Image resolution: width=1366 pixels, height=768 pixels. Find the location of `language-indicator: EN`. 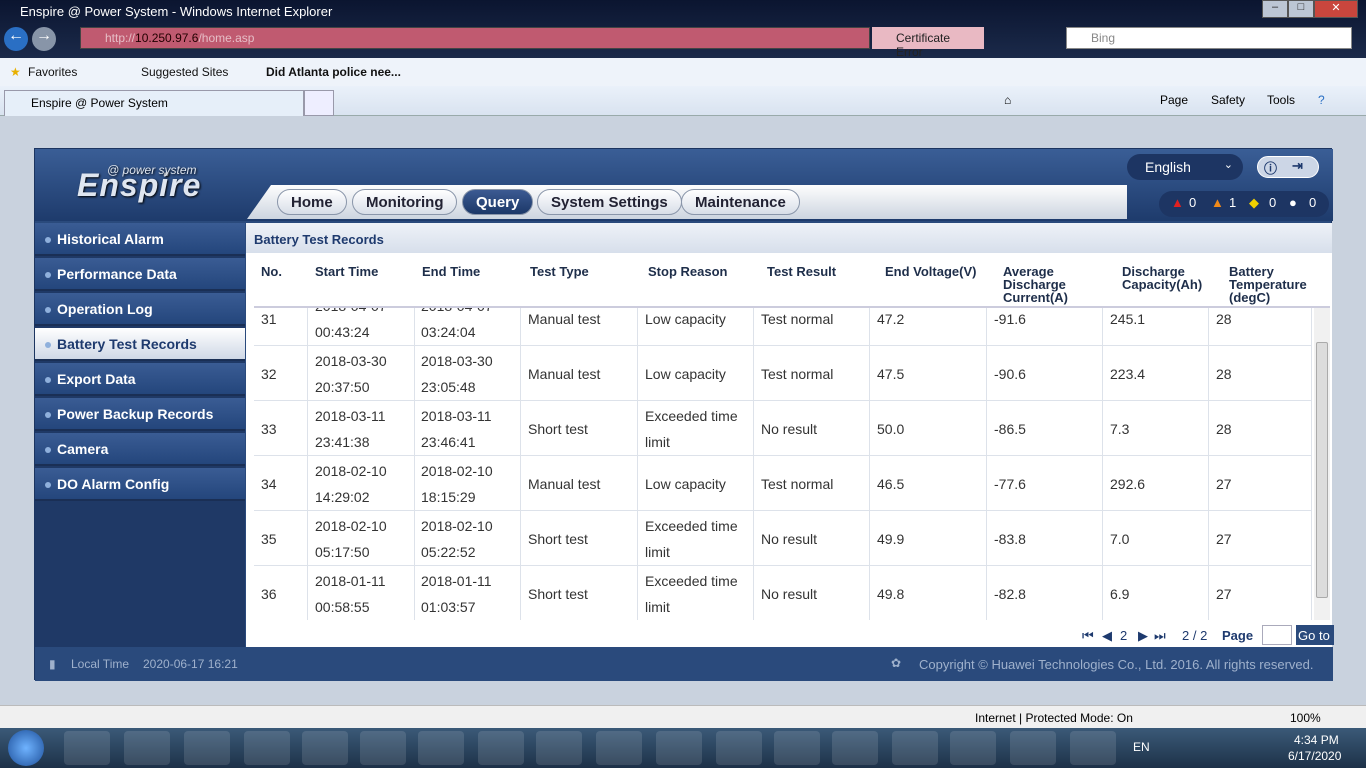

language-indicator: EN is located at coordinates (1141, 747).